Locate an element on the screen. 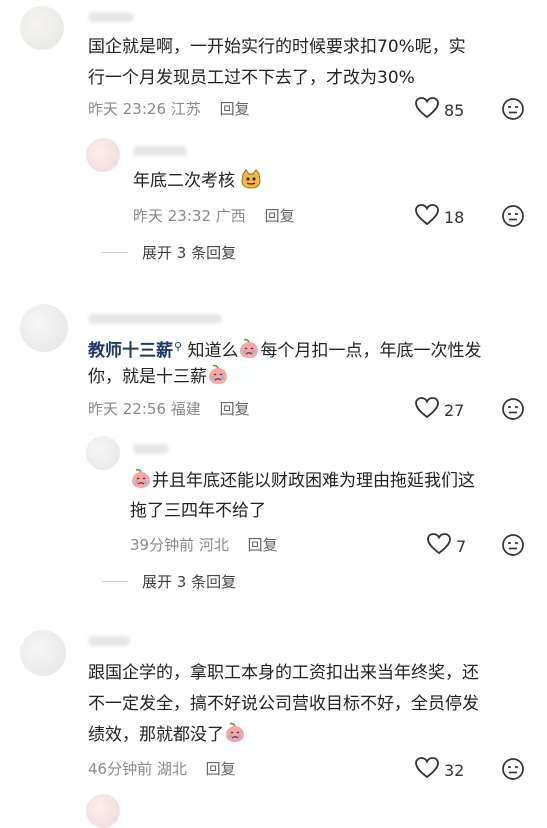  comment-text-line: 绩效，那就都没了 is located at coordinates (167, 737).